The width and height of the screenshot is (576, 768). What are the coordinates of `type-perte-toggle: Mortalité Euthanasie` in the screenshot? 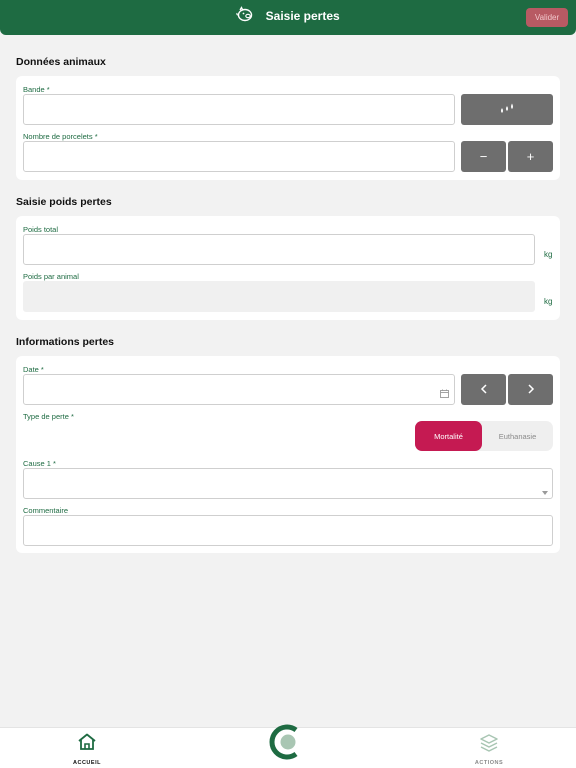 It's located at (484, 436).